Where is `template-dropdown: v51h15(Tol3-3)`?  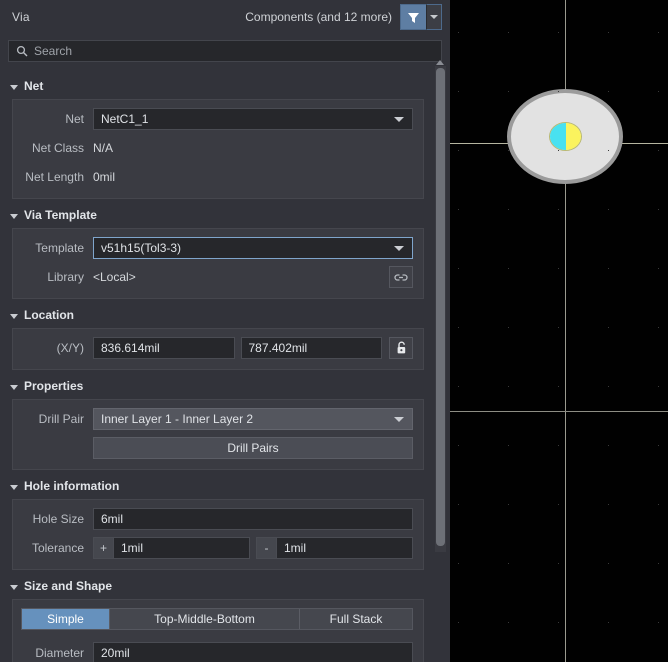
template-dropdown: v51h15(Tol3-3) is located at coordinates (253, 248).